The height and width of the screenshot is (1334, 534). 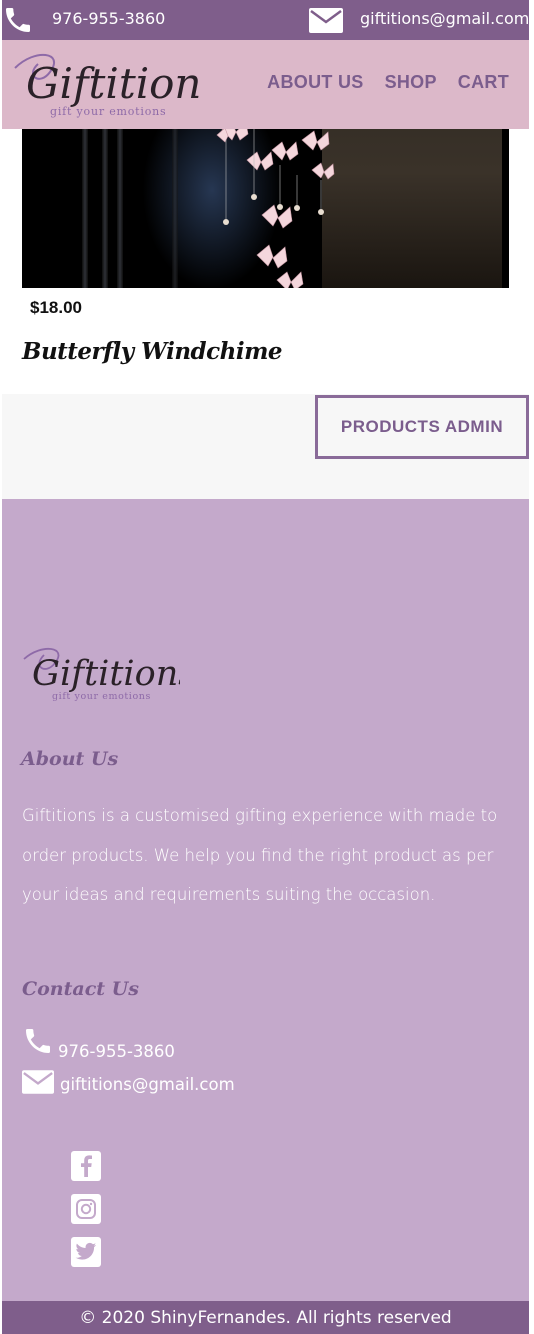 What do you see at coordinates (483, 82) in the screenshot?
I see `nav-cart: CART` at bounding box center [483, 82].